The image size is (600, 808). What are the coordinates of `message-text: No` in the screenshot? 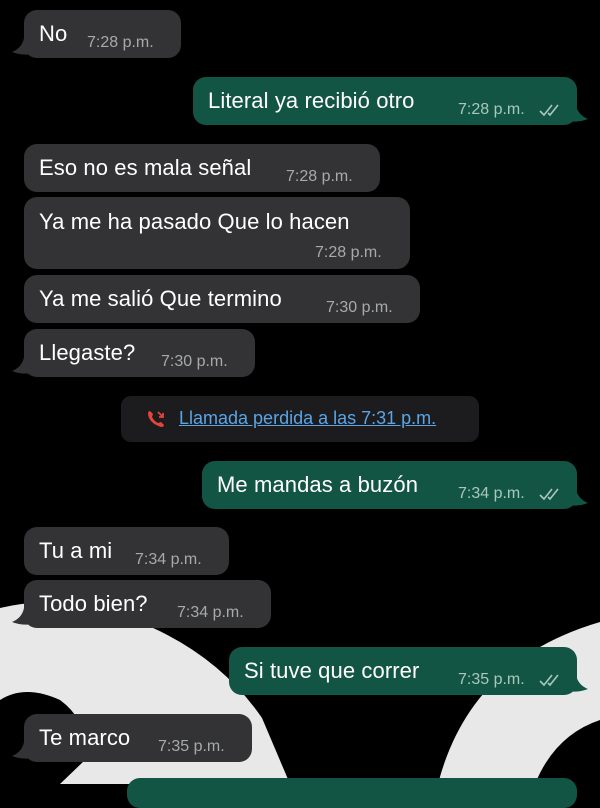 It's located at (53, 33).